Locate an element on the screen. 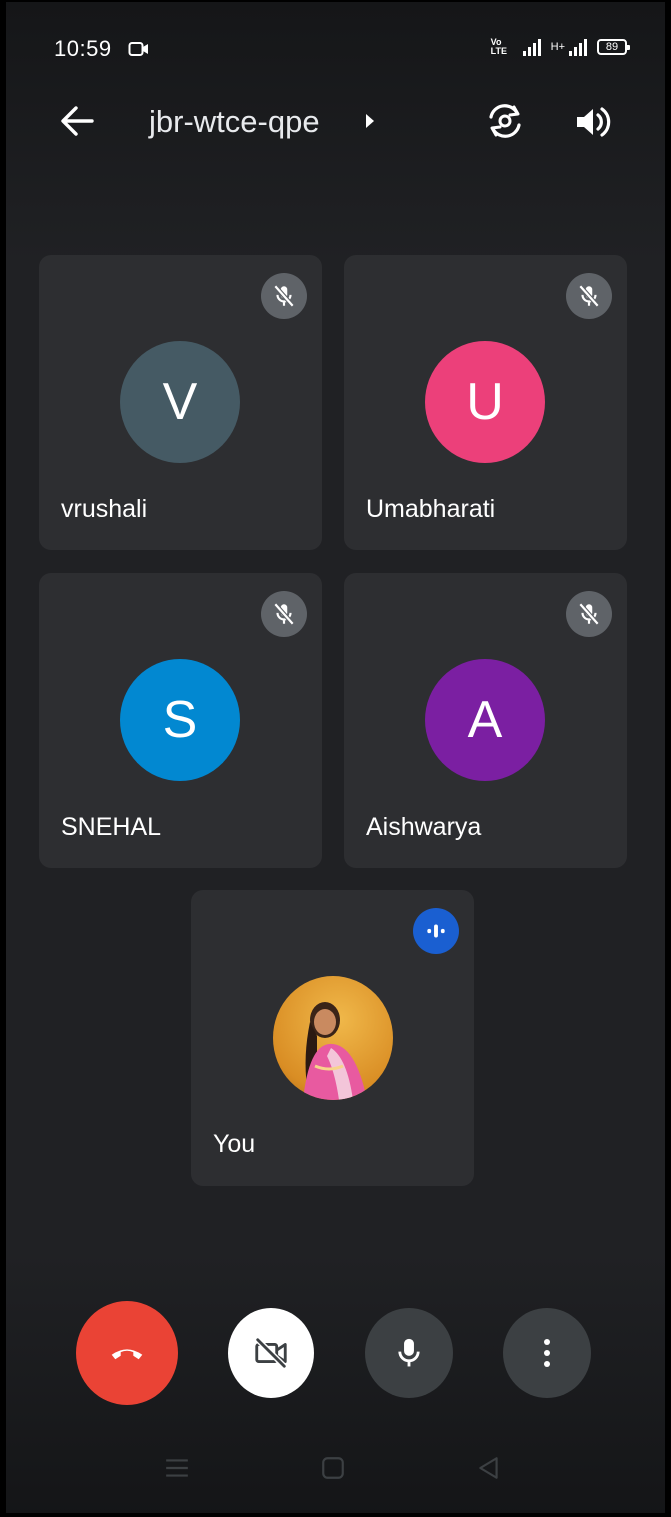 Image resolution: width=671 pixels, height=1517 pixels. status-bar: 10:59 Vo LTE H+ 89 is located at coordinates (338, 50).